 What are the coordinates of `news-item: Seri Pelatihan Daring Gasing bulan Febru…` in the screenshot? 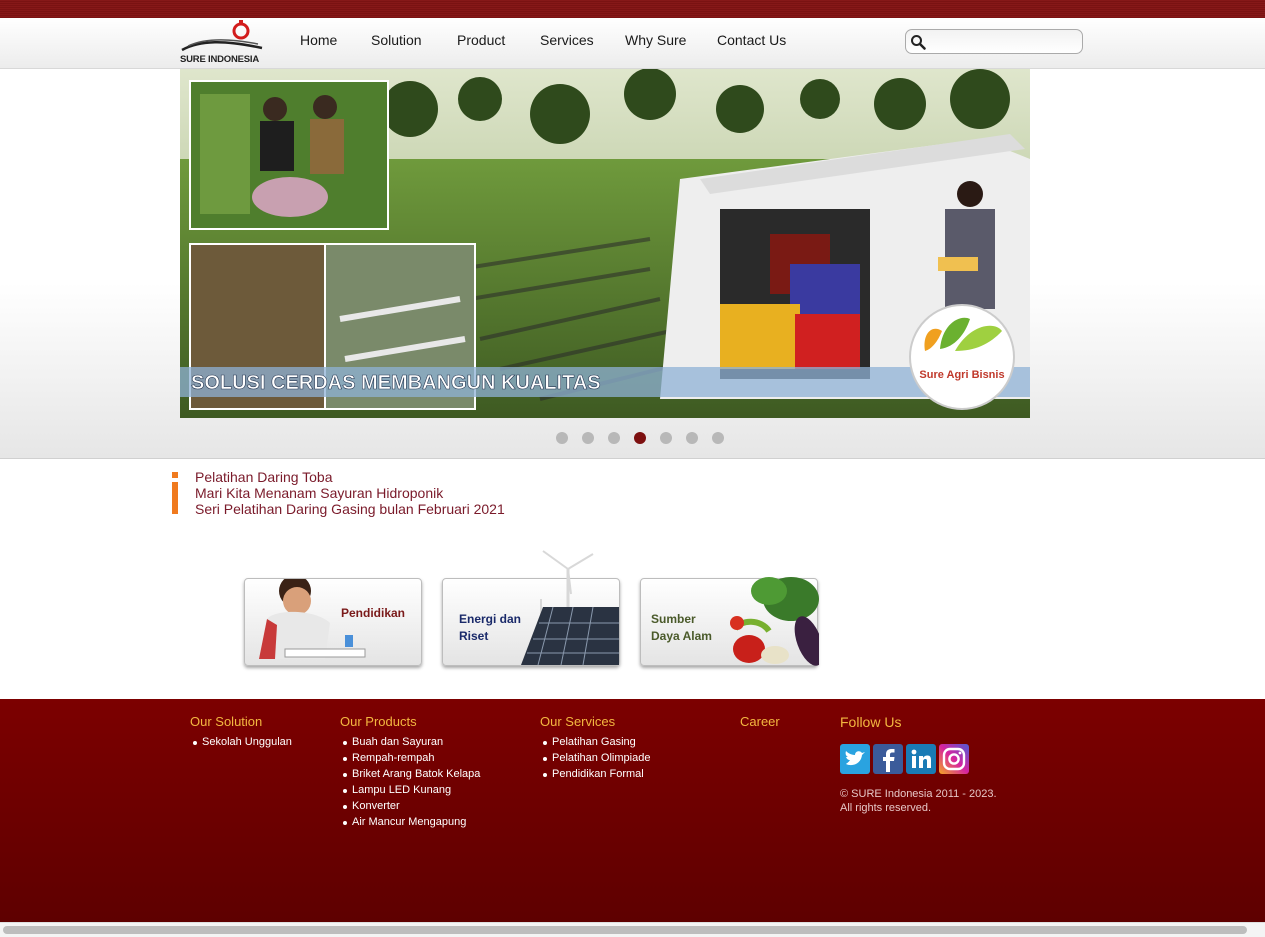 It's located at (350, 509).